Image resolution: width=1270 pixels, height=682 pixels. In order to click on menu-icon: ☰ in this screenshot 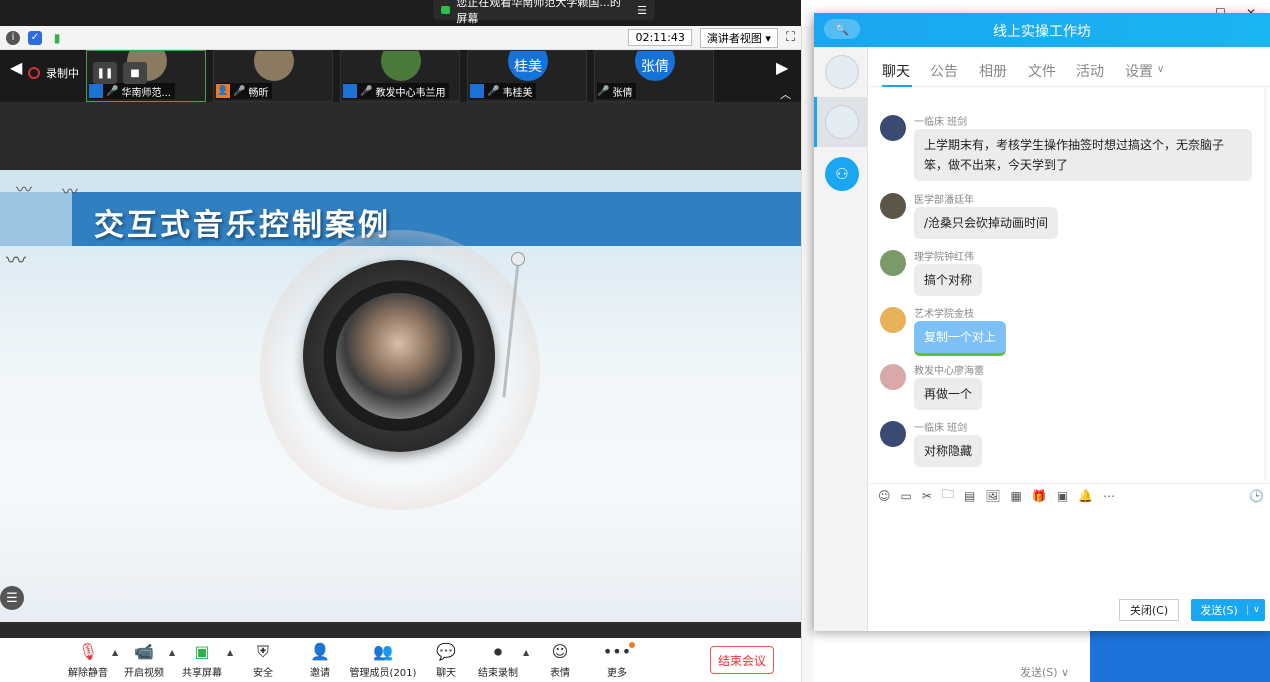, I will do `click(642, 10)`.